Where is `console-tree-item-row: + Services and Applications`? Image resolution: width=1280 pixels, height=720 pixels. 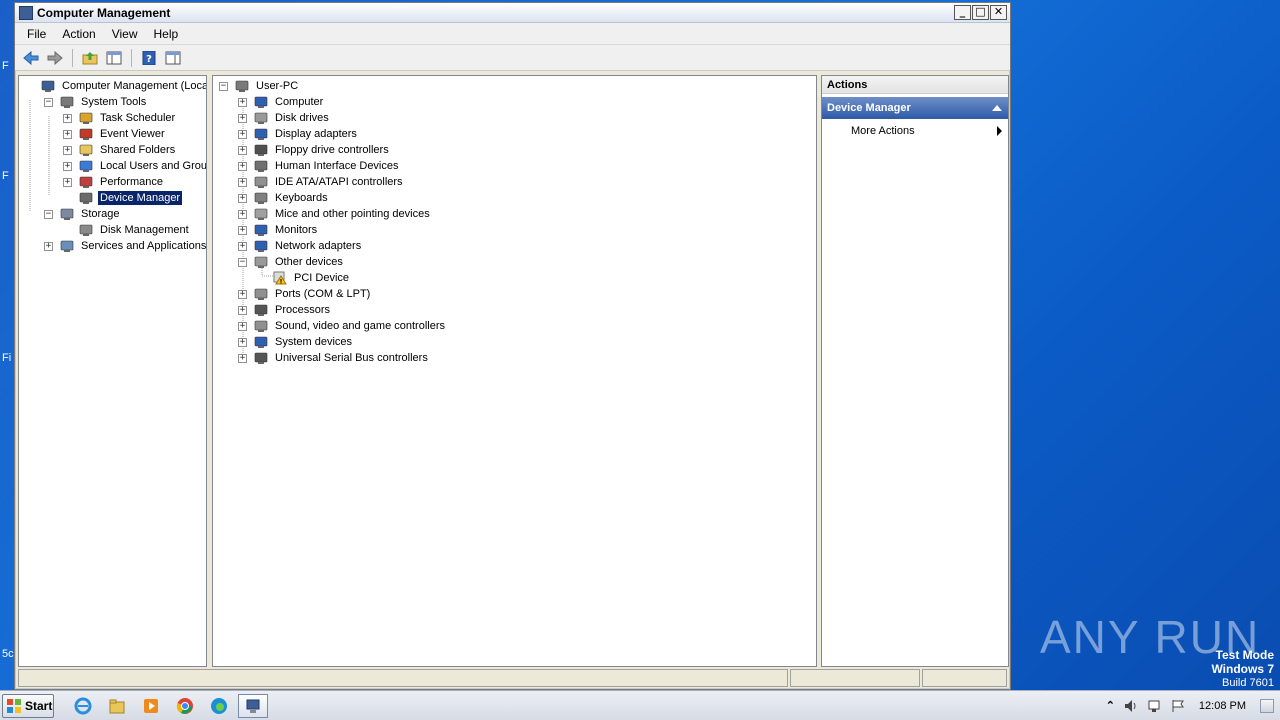
console-tree-item-row: + Services and Applications is located at coordinates (125, 246).